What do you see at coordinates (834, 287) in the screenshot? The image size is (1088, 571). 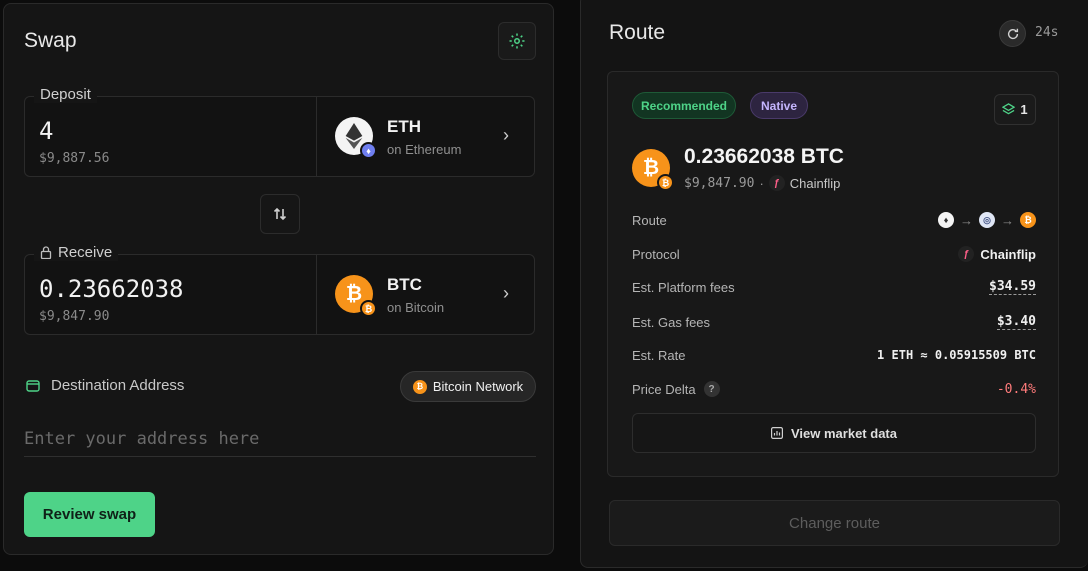 I see `platform-fees-row: Est. Platform fees $34.59` at bounding box center [834, 287].